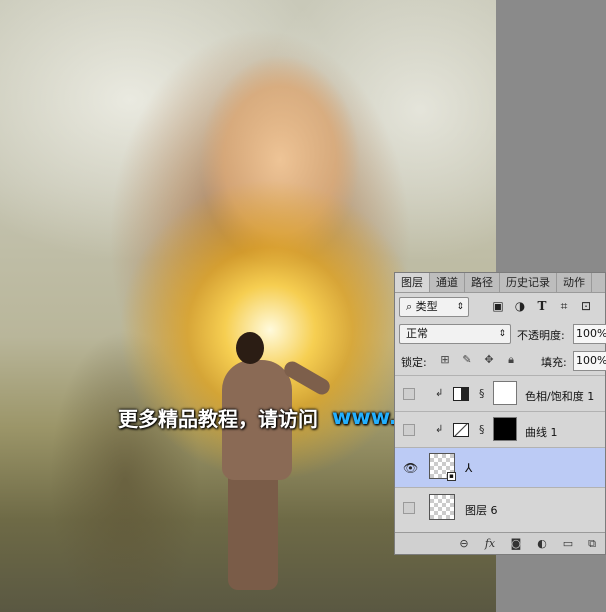  I want to click on opacity-input: 100%, so click(589, 334).